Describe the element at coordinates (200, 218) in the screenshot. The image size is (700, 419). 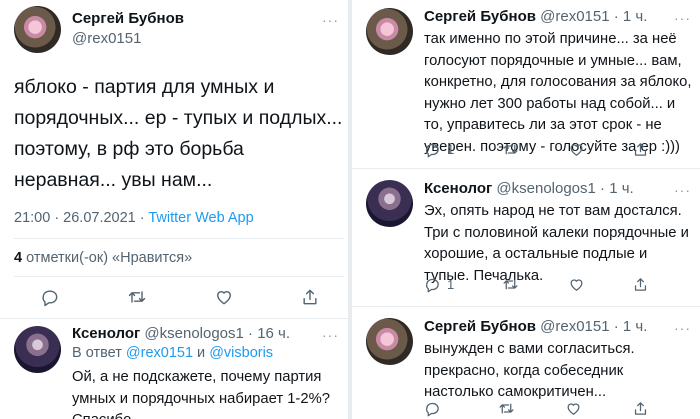
I see `tweet-source-link: Twitter Web App` at that location.